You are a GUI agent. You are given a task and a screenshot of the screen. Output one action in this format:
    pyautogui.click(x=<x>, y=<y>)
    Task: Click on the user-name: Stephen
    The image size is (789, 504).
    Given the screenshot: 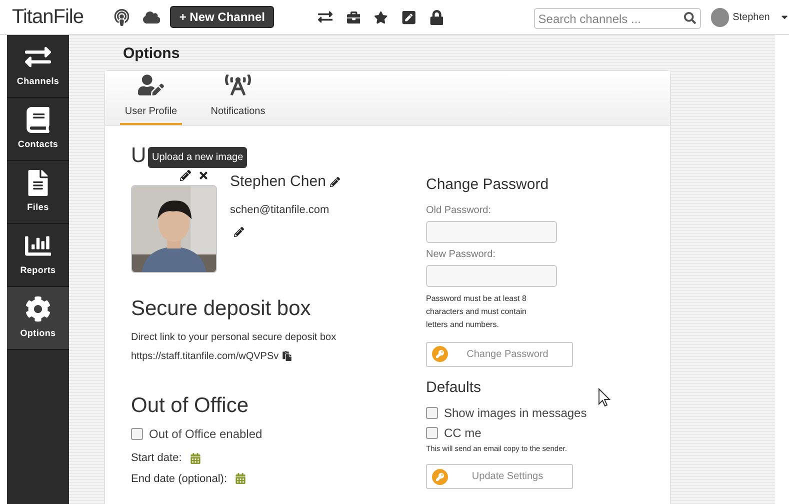 What is the action you would take?
    pyautogui.click(x=751, y=17)
    